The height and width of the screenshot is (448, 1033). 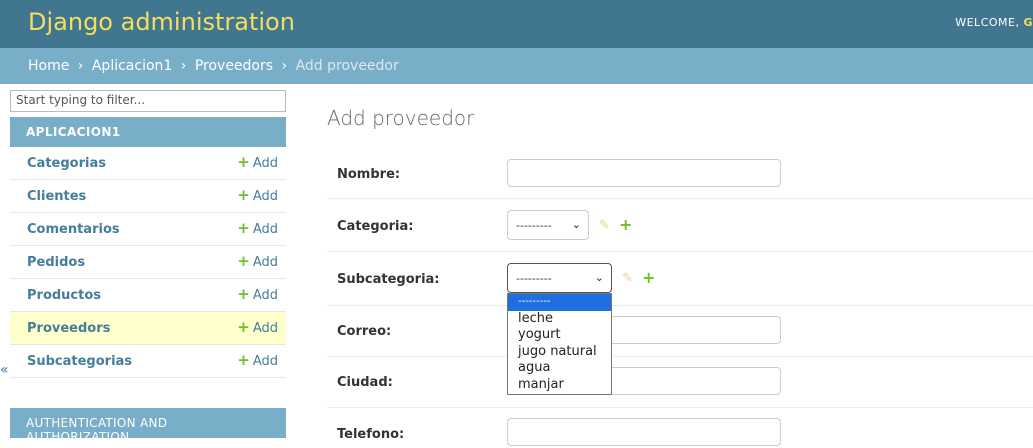 What do you see at coordinates (534, 278) in the screenshot?
I see `subcategoria-selected: ---------` at bounding box center [534, 278].